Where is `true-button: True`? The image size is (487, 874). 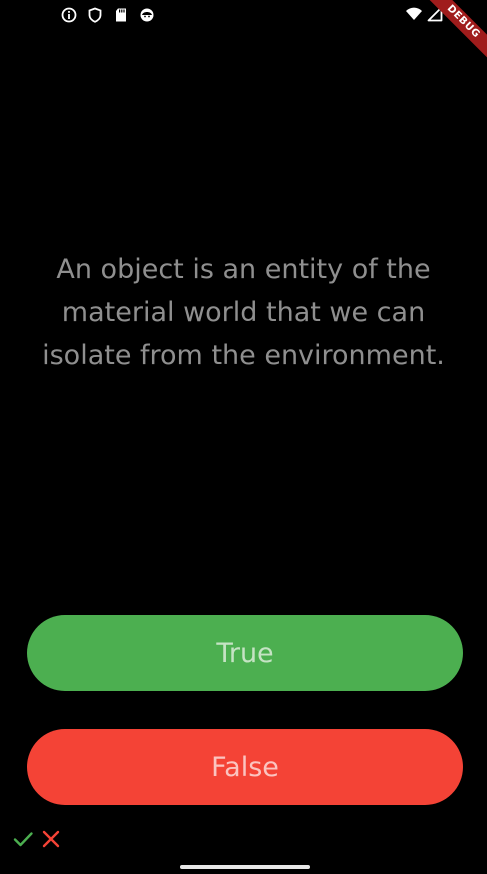
true-button: True is located at coordinates (245, 653).